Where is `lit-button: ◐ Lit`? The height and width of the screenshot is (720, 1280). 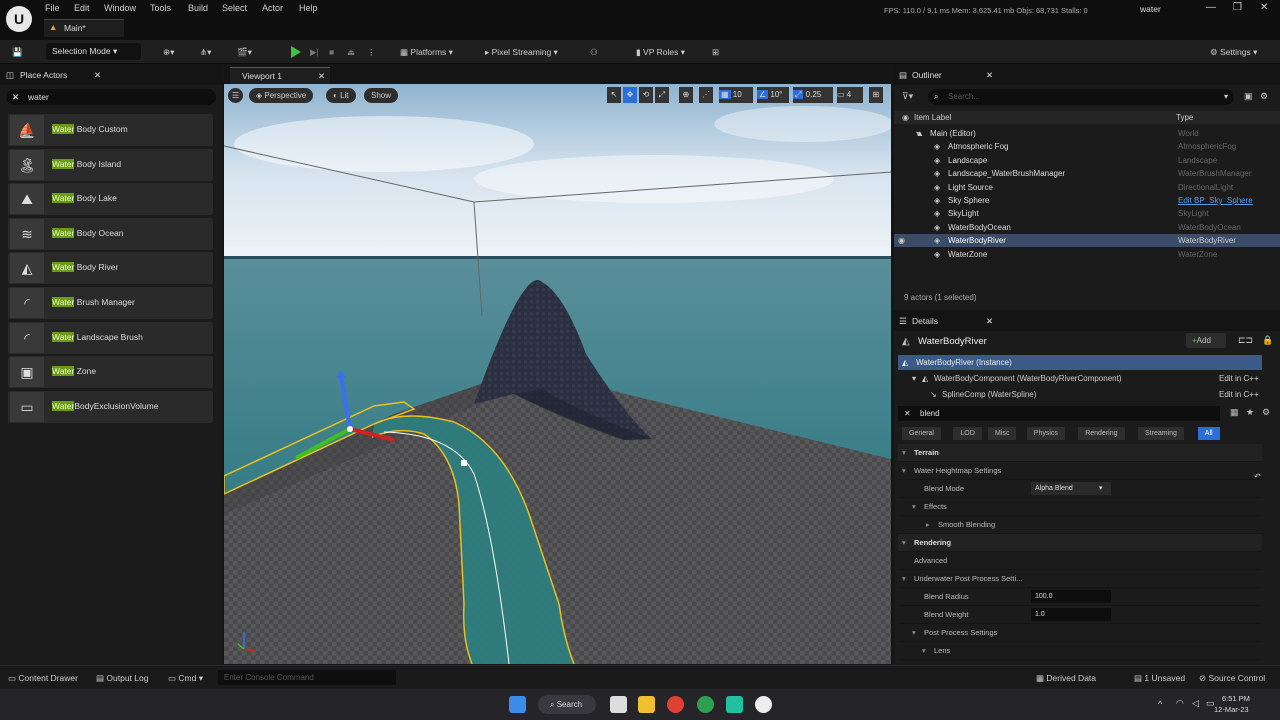 lit-button: ◐ Lit is located at coordinates (341, 95).